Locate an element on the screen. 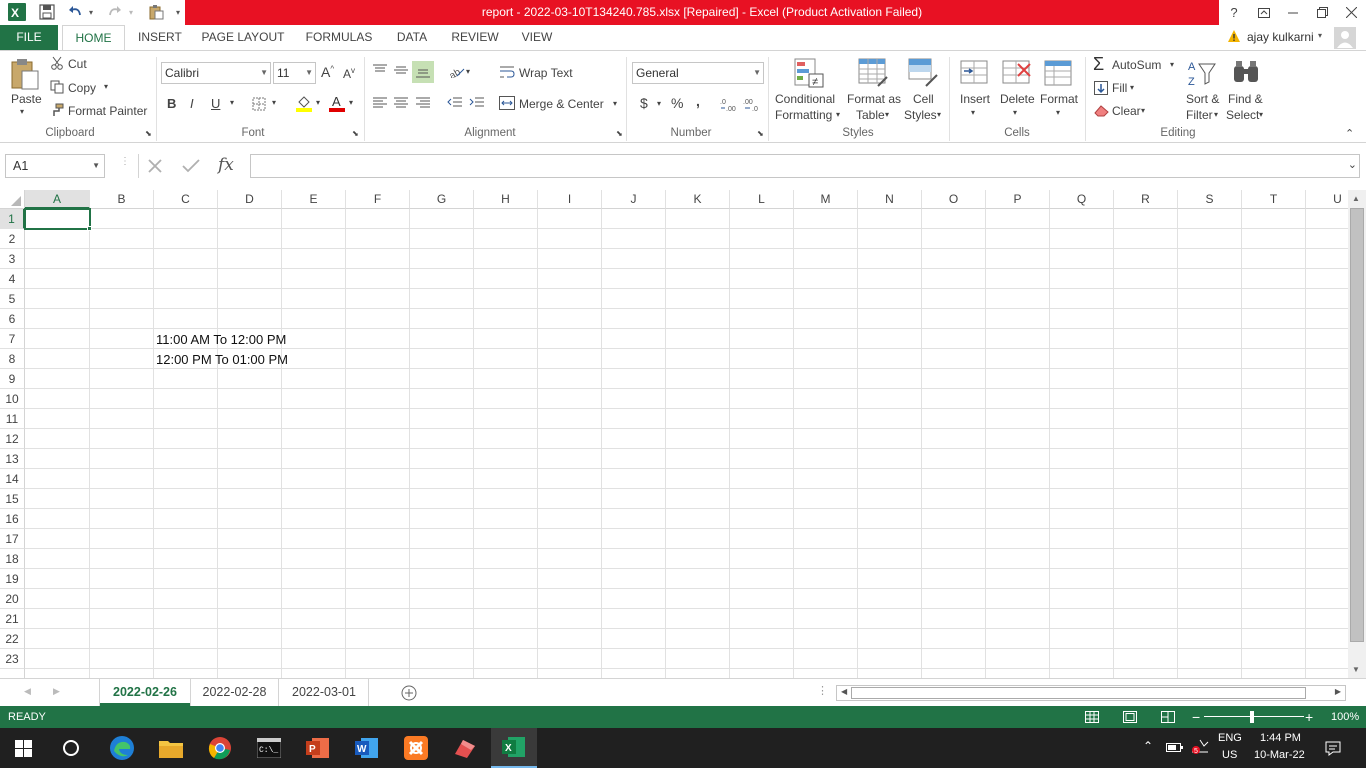  horizontal-scrollbar: ◀ ▶ is located at coordinates (1091, 693).